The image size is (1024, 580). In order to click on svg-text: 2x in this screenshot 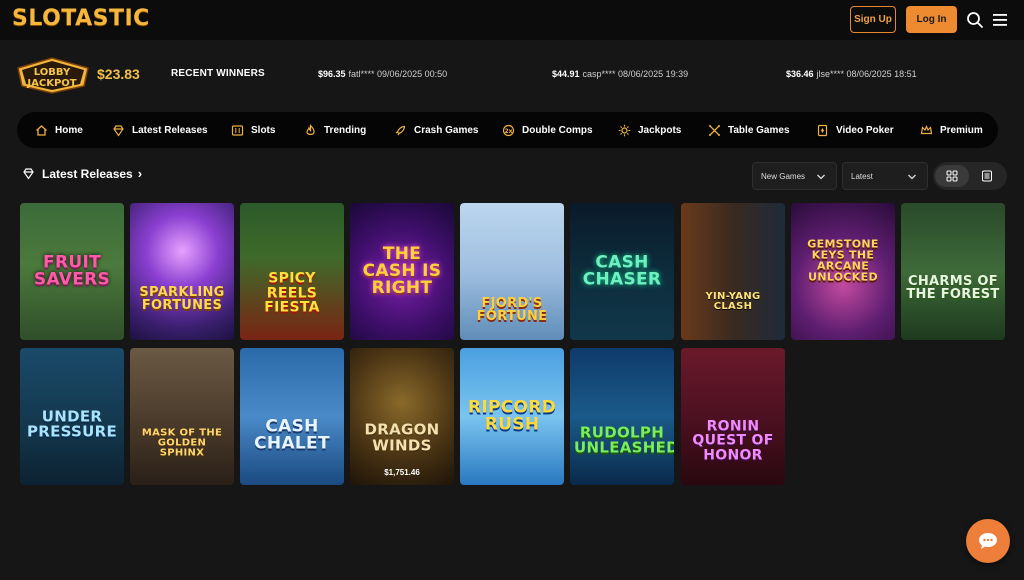, I will do `click(508, 131)`.